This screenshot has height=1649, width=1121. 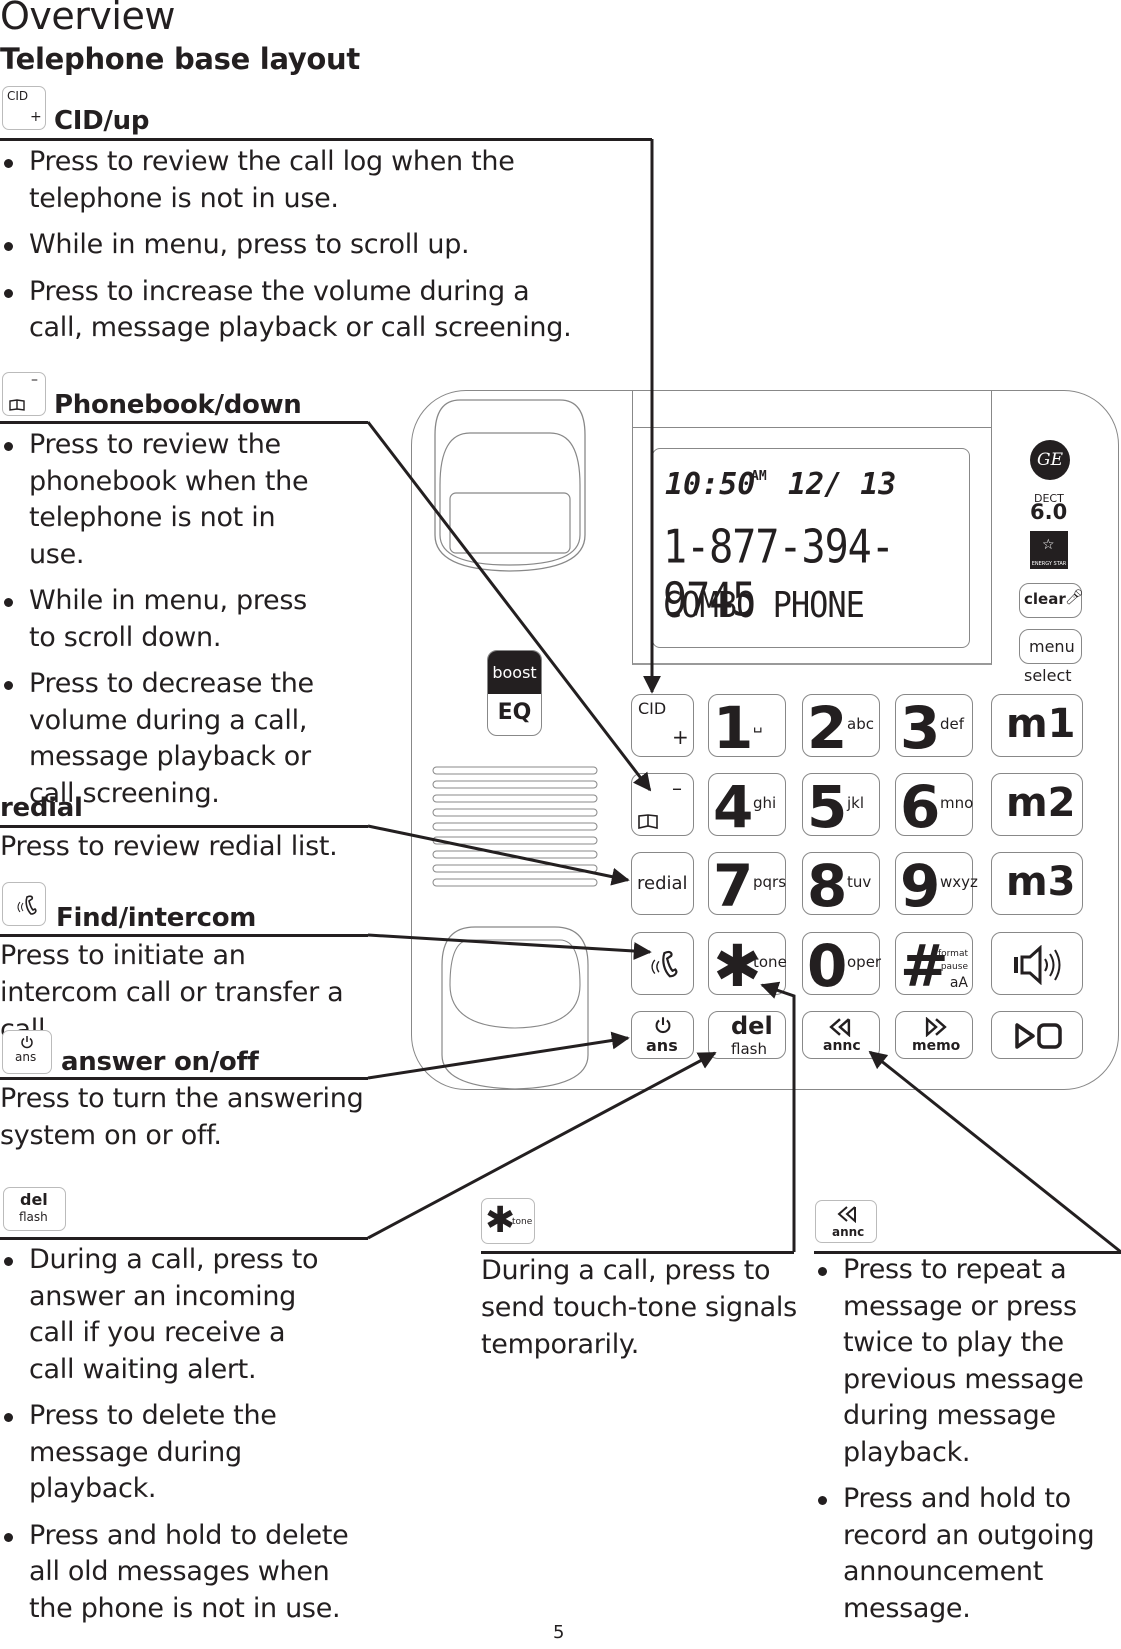 What do you see at coordinates (936, 1046) in the screenshot?
I see `memo-key-label: memo` at bounding box center [936, 1046].